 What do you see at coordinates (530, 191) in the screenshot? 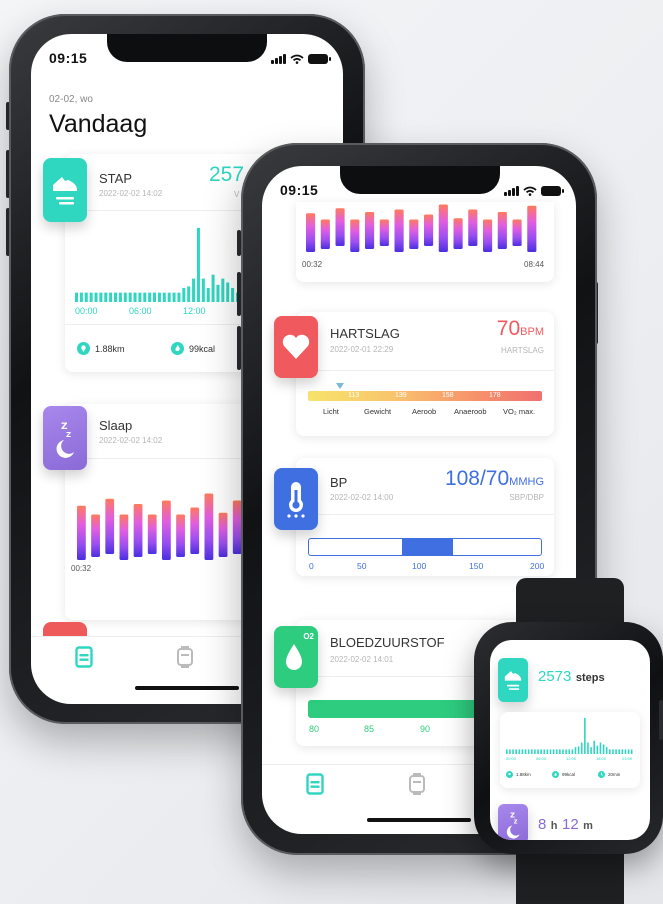
I see `wifi-icon` at bounding box center [530, 191].